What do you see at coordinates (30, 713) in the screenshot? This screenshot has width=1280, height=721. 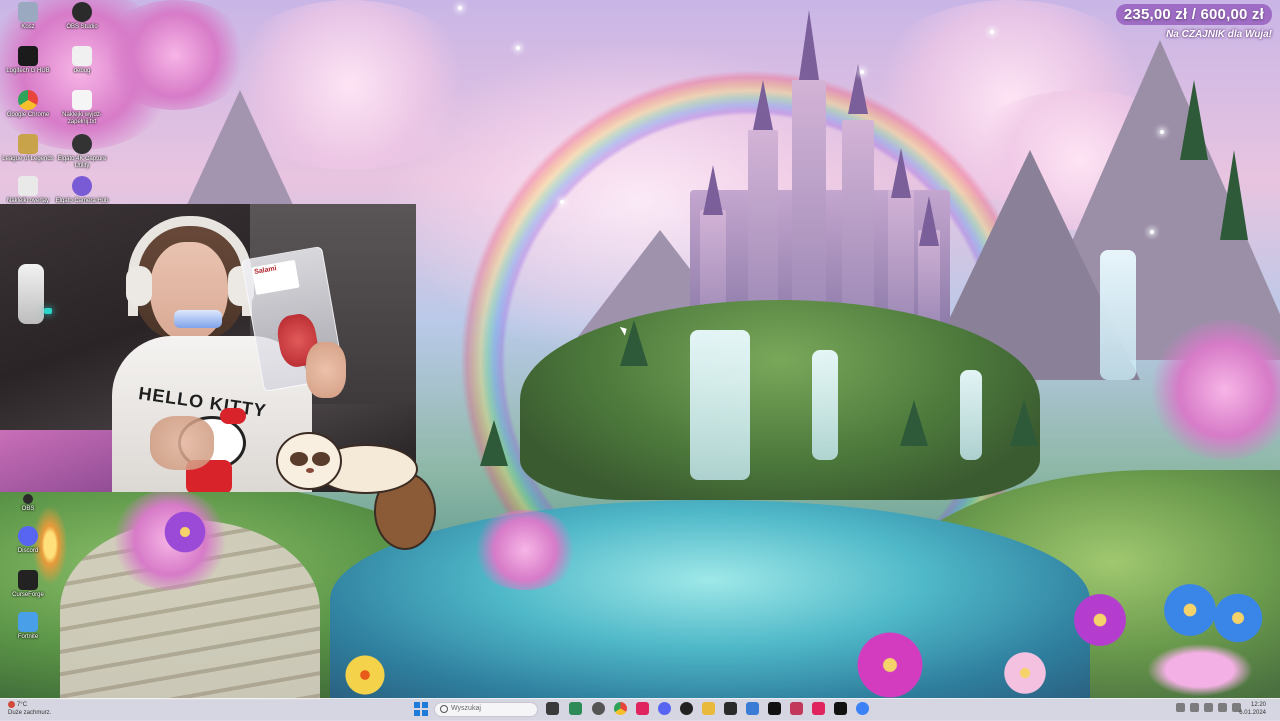 I see `weather-desc: Duże zachmurz.` at bounding box center [30, 713].